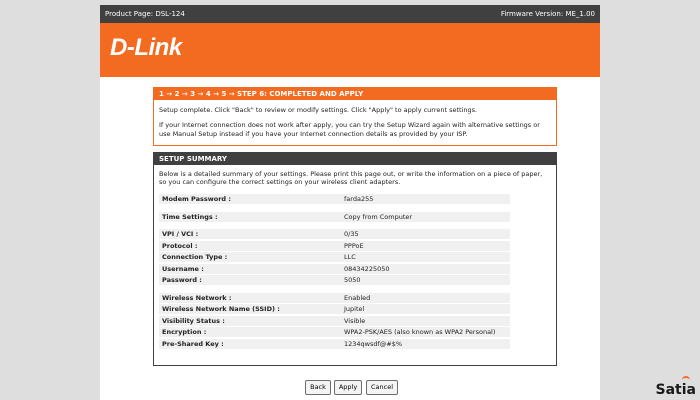  What do you see at coordinates (182, 280) in the screenshot?
I see `summary-label: Password :` at bounding box center [182, 280].